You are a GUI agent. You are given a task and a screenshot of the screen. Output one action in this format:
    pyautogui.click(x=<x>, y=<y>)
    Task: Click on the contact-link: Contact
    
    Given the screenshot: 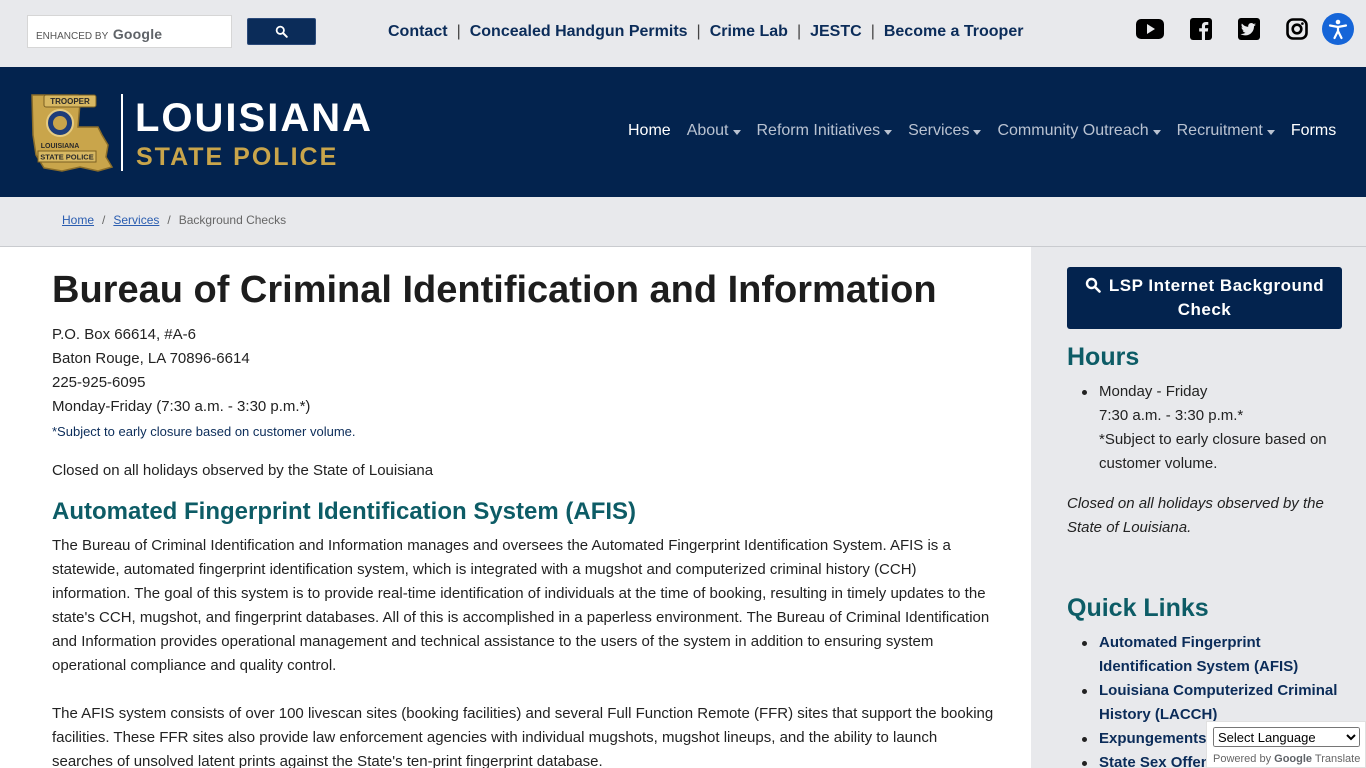 What is the action you would take?
    pyautogui.click(x=418, y=32)
    